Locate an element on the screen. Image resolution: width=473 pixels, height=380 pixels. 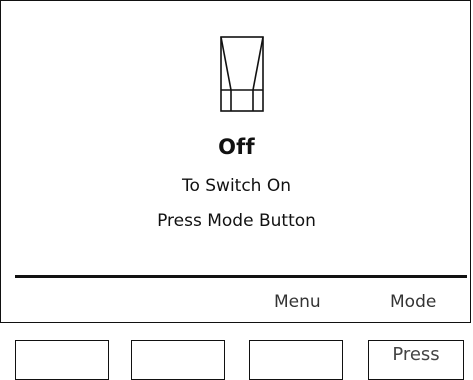
status-instruction-line-2: Press Mode Button is located at coordinates (236, 221).